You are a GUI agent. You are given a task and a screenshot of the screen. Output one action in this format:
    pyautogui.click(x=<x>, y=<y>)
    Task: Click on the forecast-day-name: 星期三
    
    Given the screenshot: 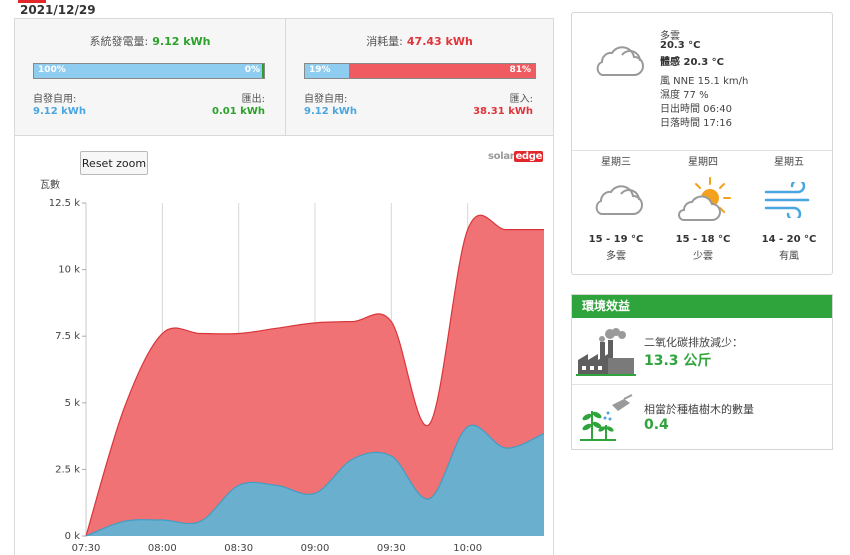 What is the action you would take?
    pyautogui.click(x=616, y=162)
    